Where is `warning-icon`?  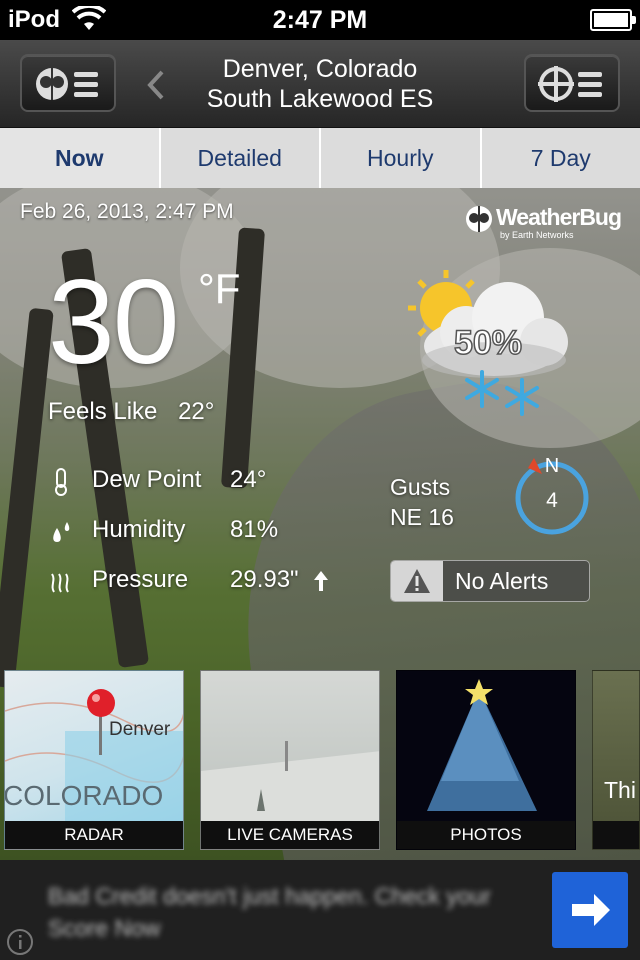
warning-icon is located at coordinates (417, 581).